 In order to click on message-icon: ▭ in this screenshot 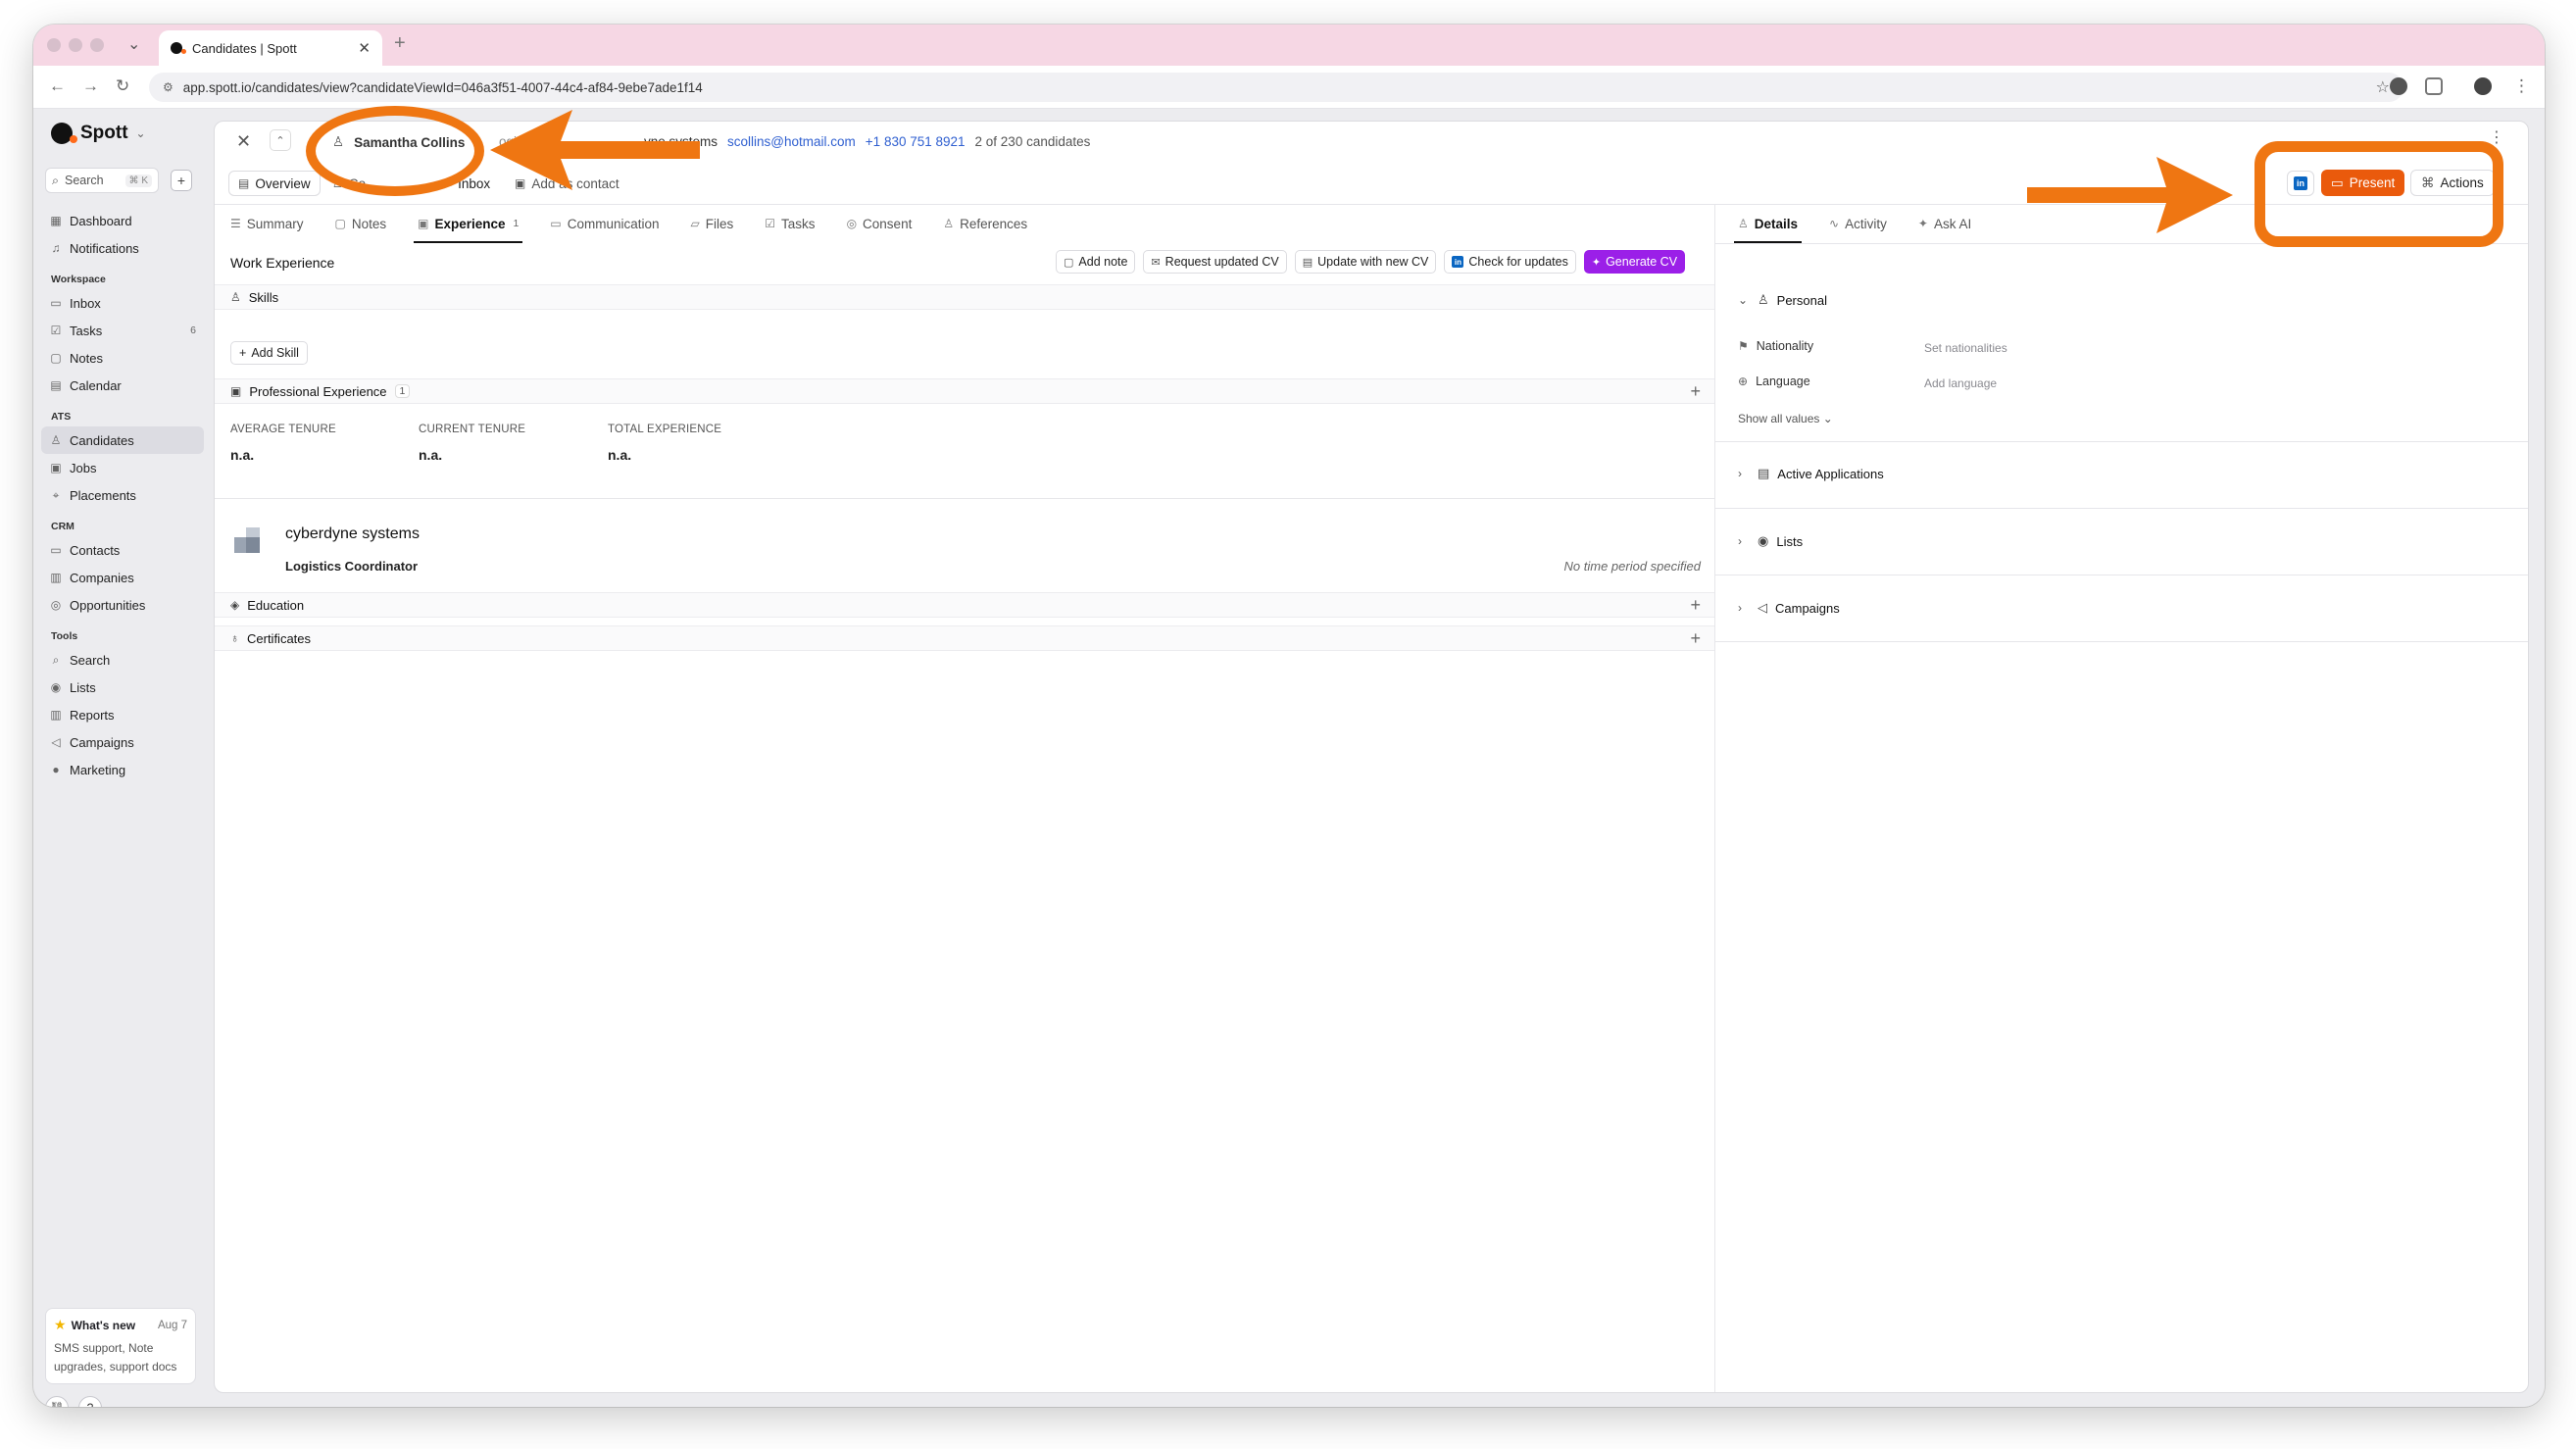, I will do `click(556, 223)`.